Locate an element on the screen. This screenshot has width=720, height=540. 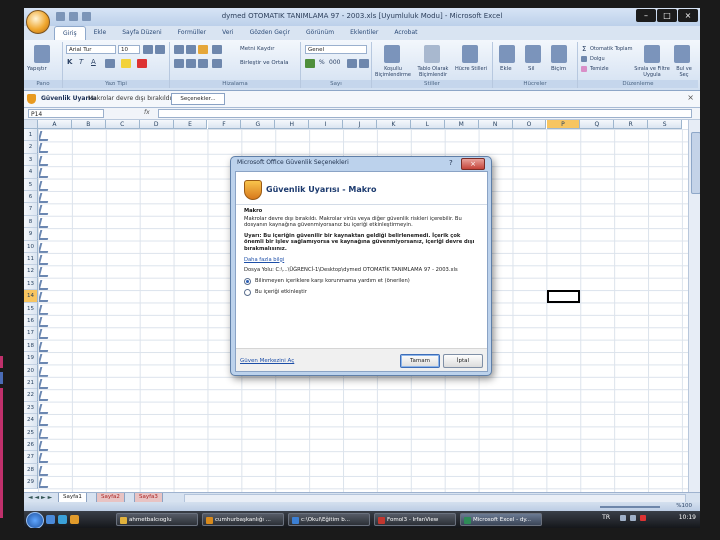
align-center-icon is located at coordinates (191, 63).